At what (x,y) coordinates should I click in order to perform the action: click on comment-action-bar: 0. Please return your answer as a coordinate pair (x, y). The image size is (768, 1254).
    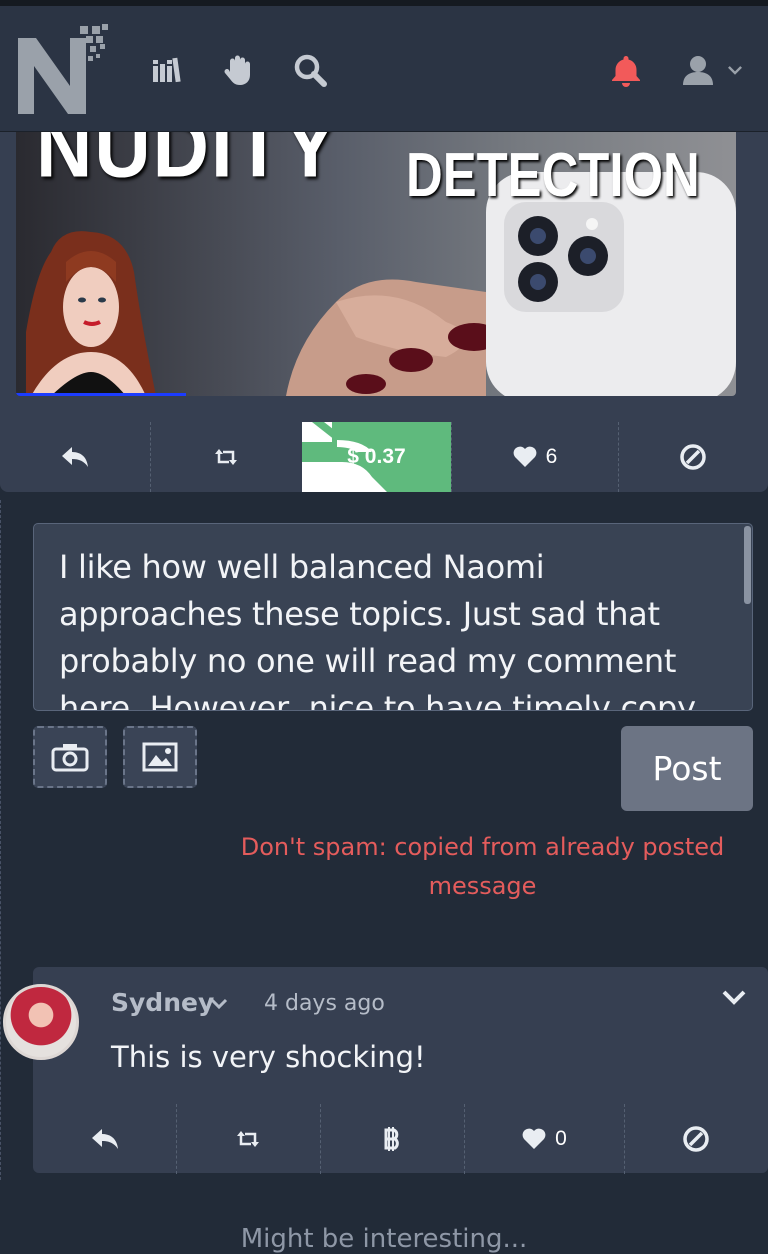
    Looking at the image, I should click on (400, 1139).